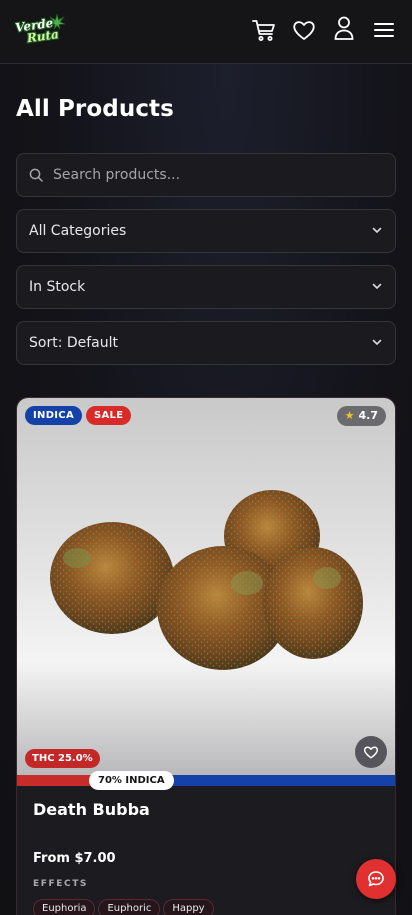 This screenshot has height=915, width=412. What do you see at coordinates (53, 415) in the screenshot?
I see `indica-badge: INDICA` at bounding box center [53, 415].